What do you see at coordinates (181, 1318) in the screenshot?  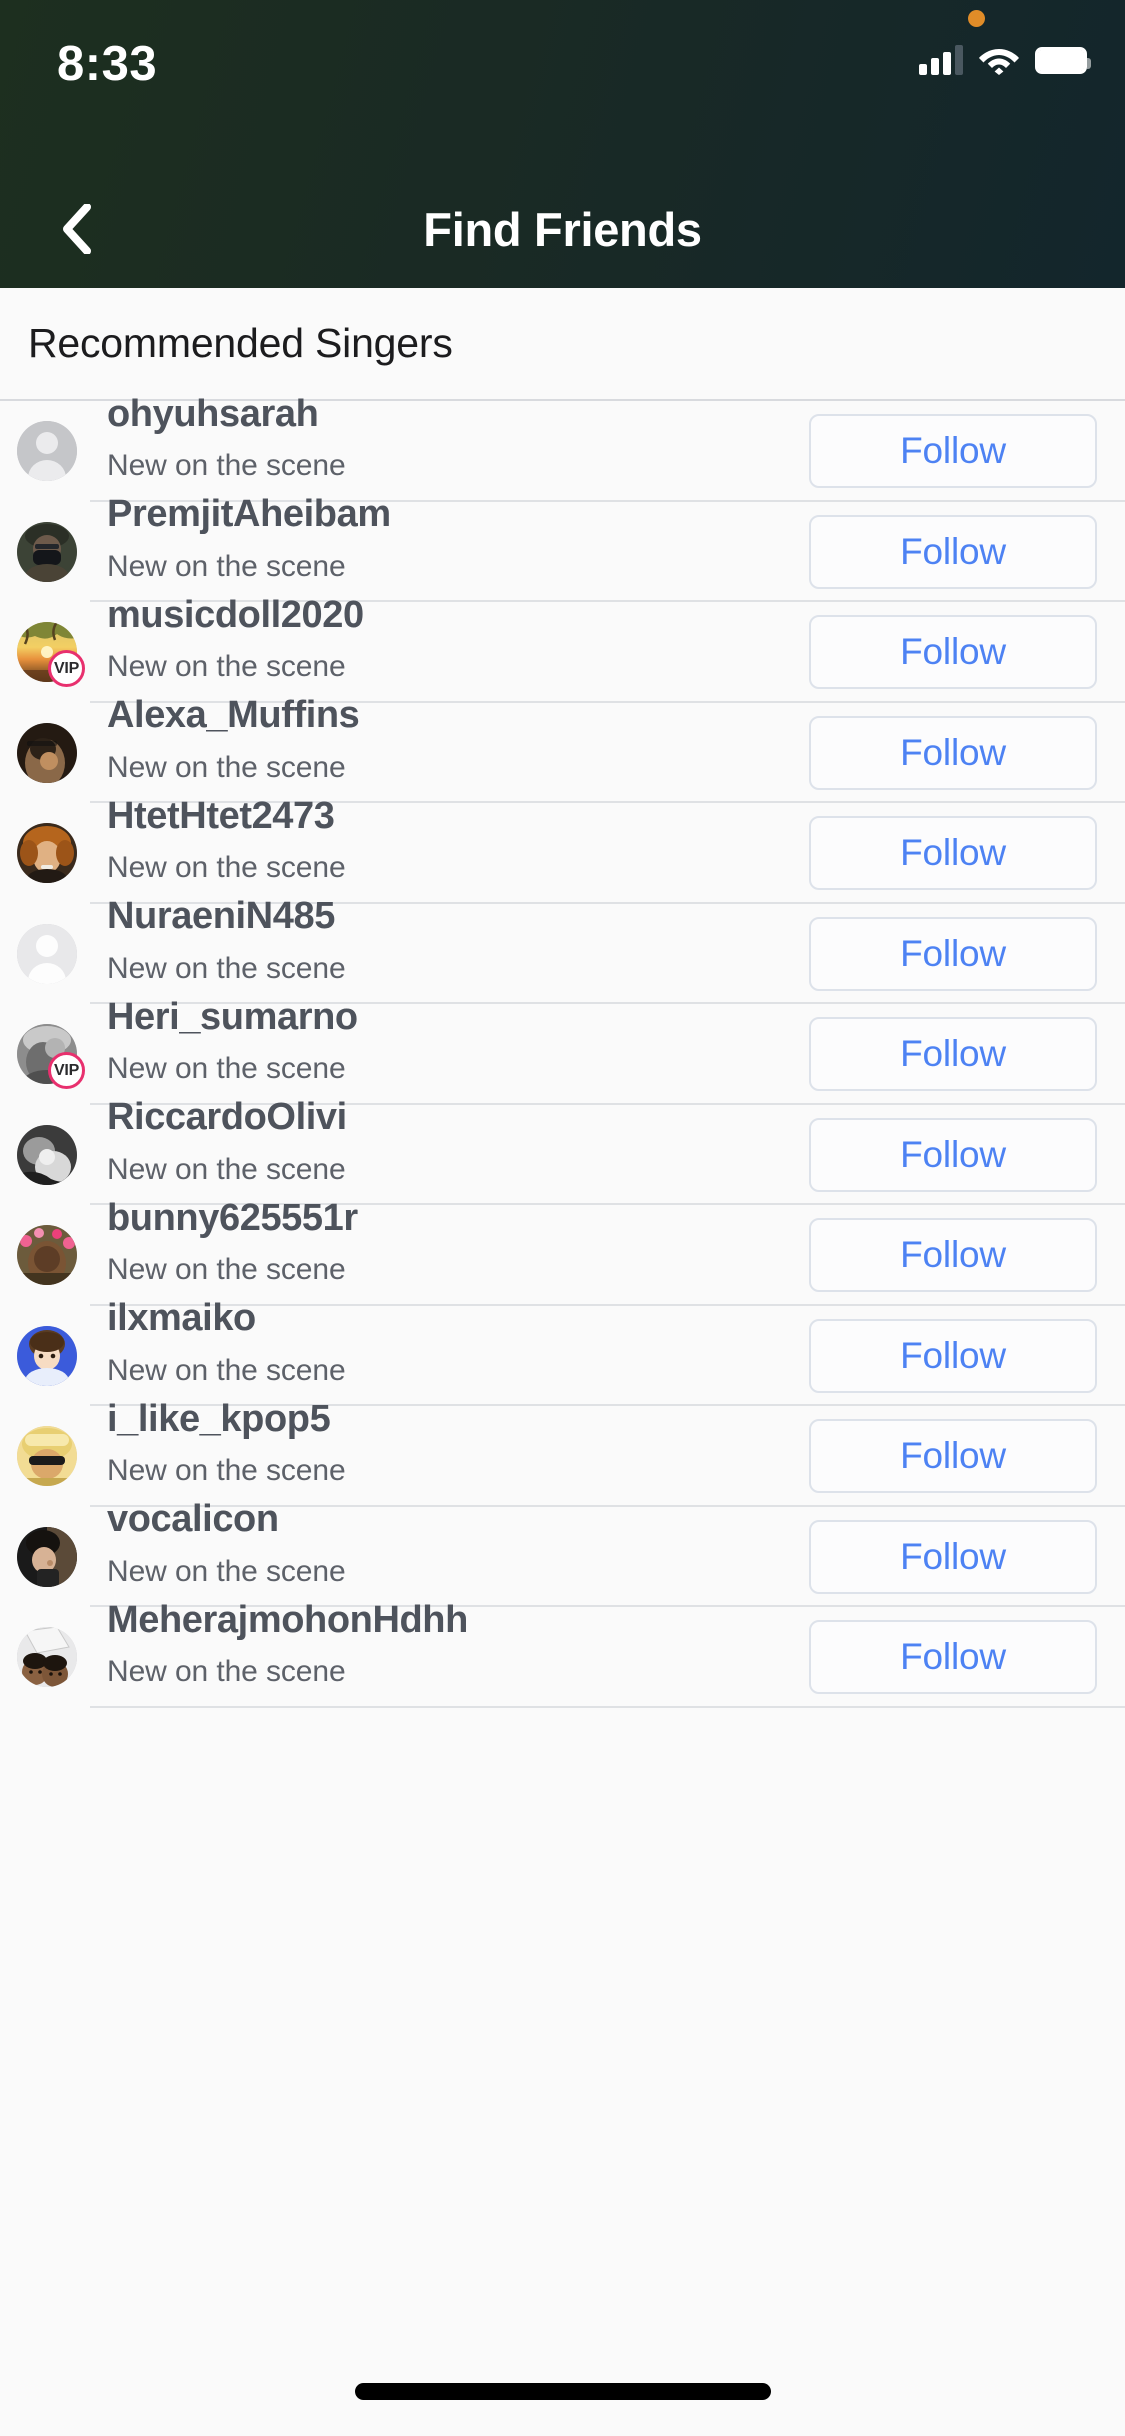 I see `username: ilxmaiko` at bounding box center [181, 1318].